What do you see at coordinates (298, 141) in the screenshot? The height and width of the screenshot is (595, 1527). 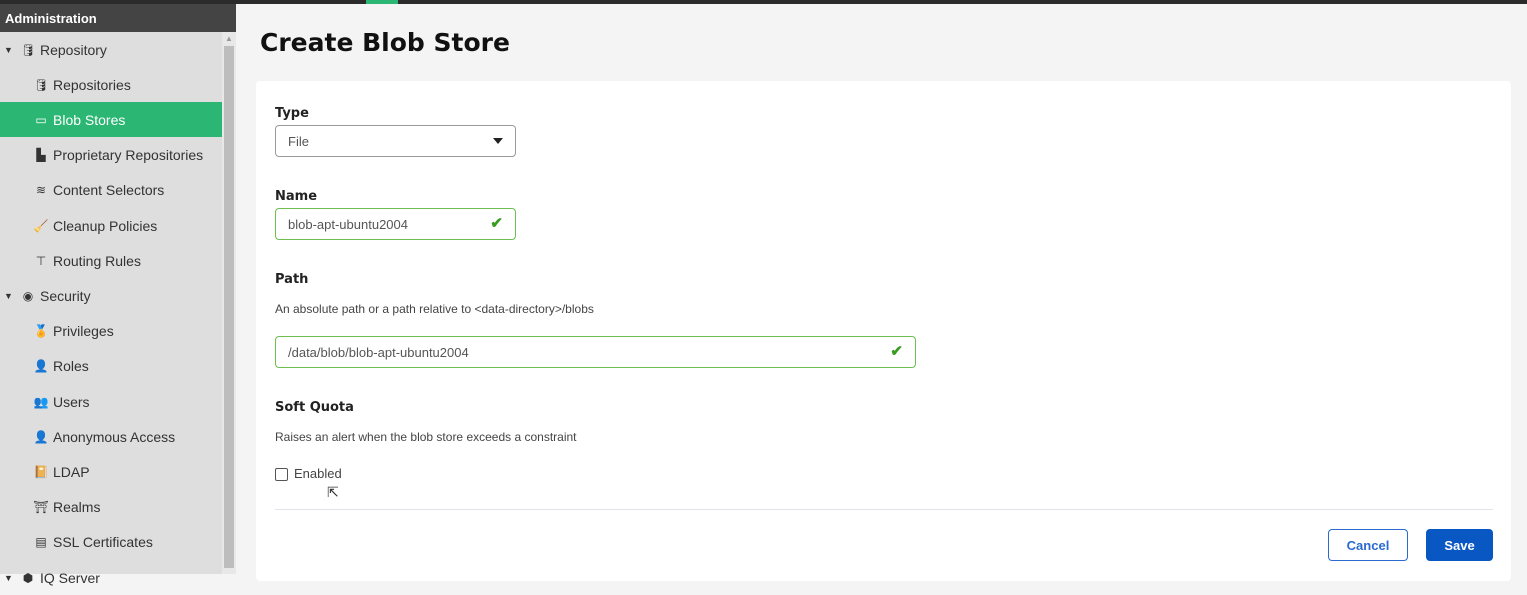 I see `type-value: File` at bounding box center [298, 141].